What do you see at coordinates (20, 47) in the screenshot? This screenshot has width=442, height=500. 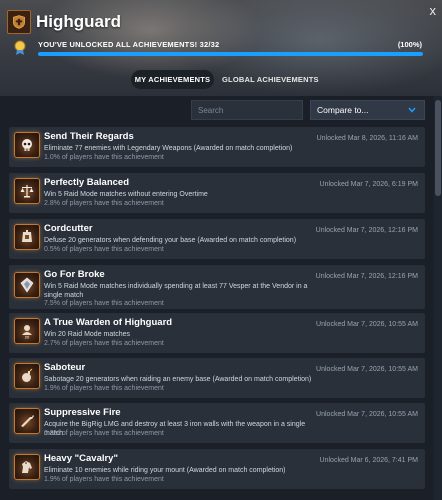 I see `trophy-icon` at bounding box center [20, 47].